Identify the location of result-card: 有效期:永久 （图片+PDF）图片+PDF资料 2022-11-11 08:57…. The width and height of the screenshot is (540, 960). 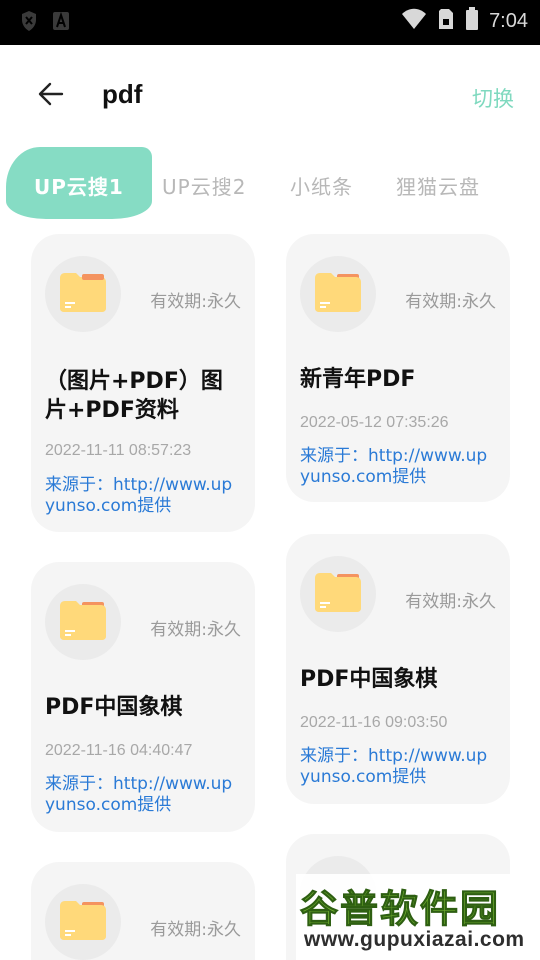
(143, 383).